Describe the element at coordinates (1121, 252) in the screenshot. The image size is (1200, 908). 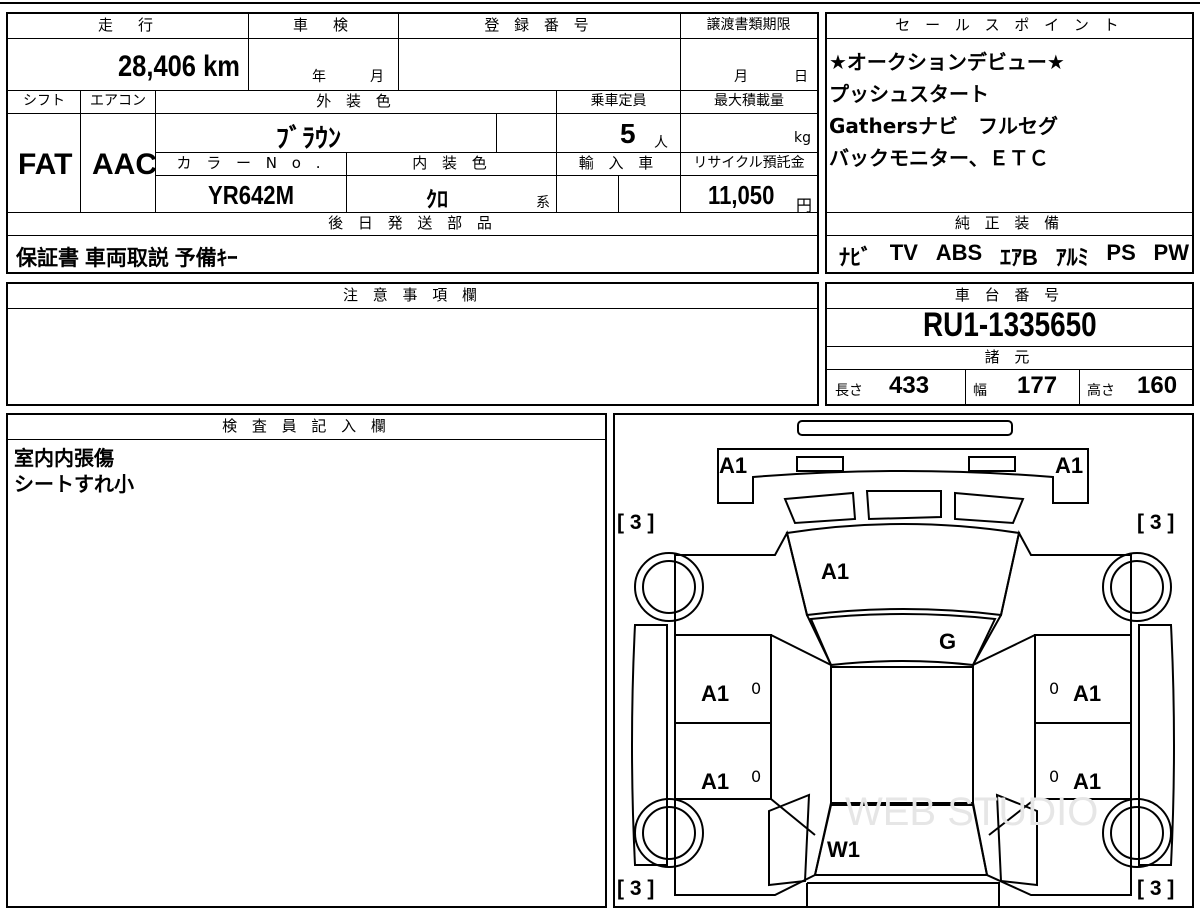
I see `equip-ps: PS` at that location.